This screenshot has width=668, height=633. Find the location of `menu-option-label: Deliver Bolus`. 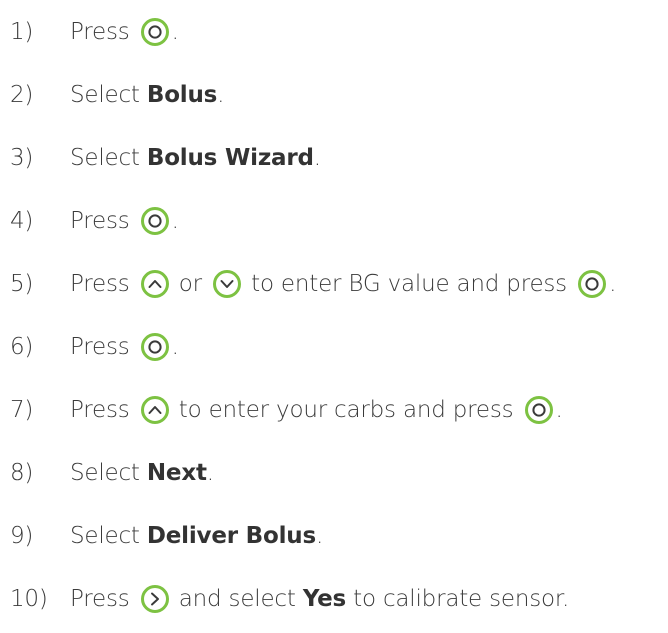

menu-option-label: Deliver Bolus is located at coordinates (231, 536).